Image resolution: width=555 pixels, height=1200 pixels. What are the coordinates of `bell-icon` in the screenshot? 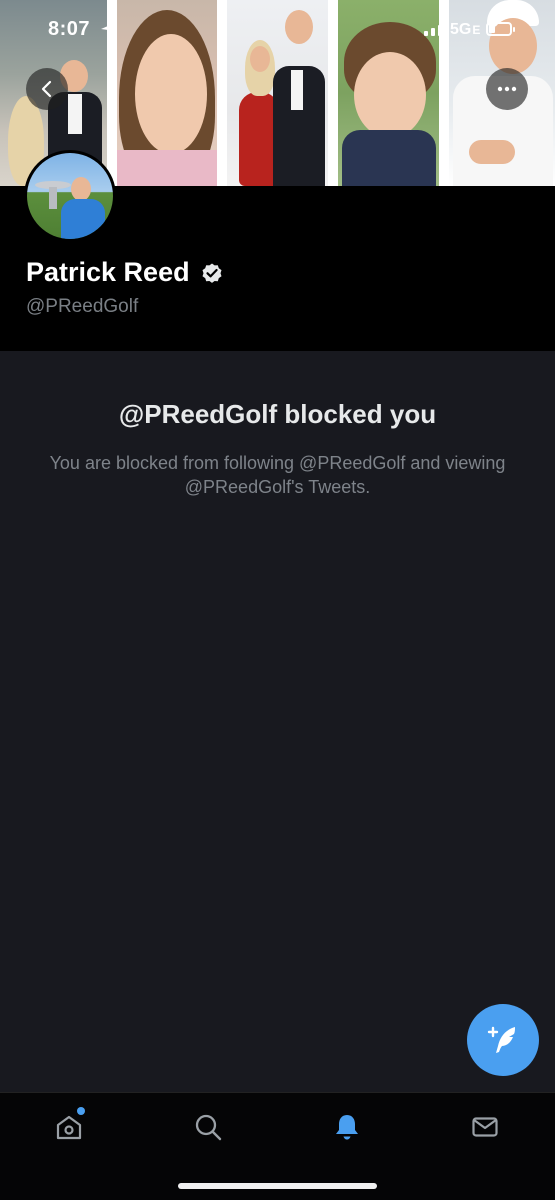 It's located at (347, 1127).